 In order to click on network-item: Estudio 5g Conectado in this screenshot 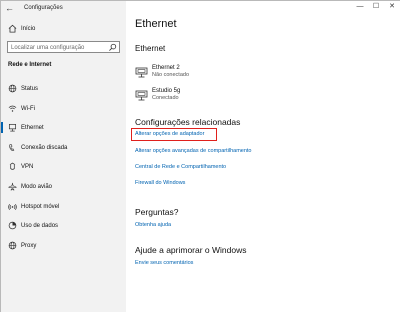, I will do `click(215, 96)`.